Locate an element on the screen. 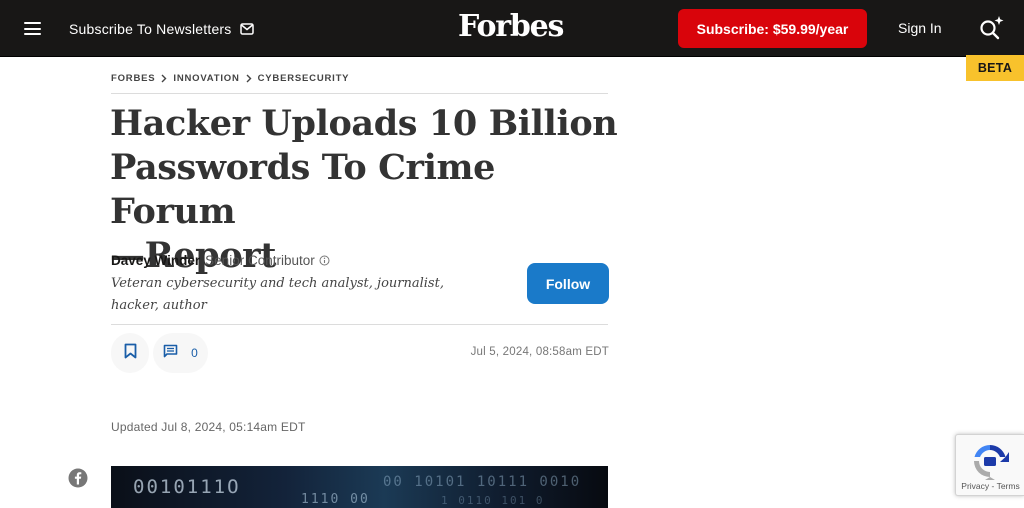 The image size is (1024, 508). forbes-logo: Forbes is located at coordinates (511, 26).